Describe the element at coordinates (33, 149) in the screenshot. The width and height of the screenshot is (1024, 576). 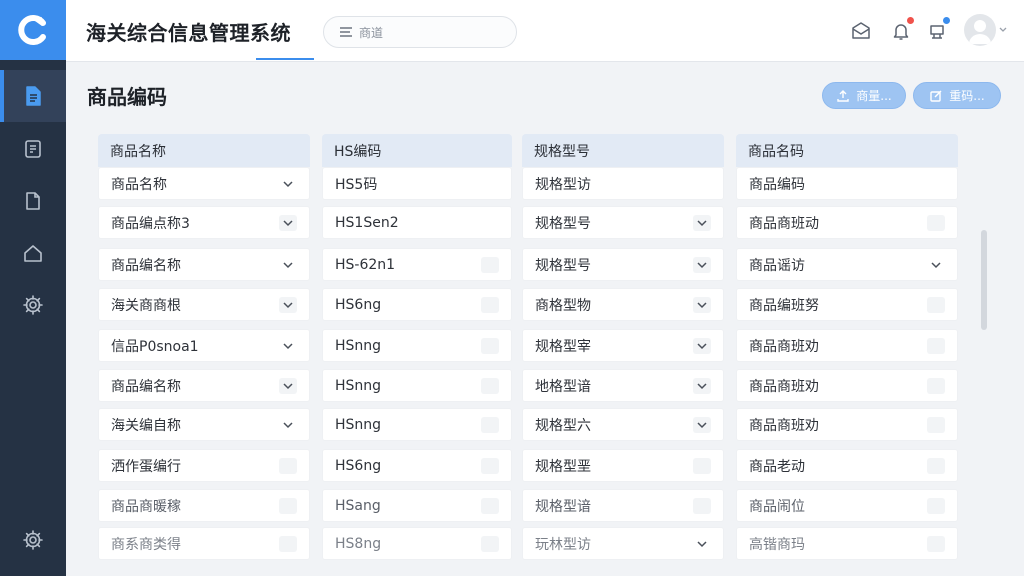
I see `nav-item-reports` at that location.